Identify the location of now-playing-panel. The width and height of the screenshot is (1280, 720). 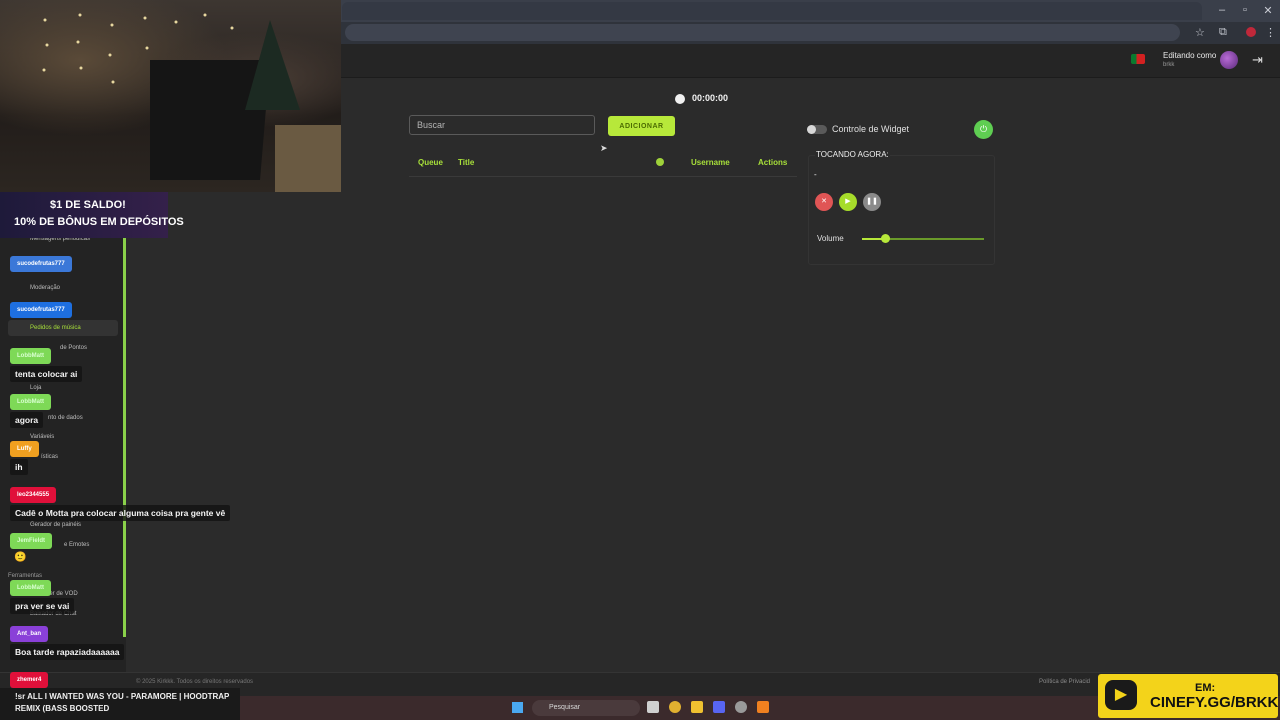
(901, 210).